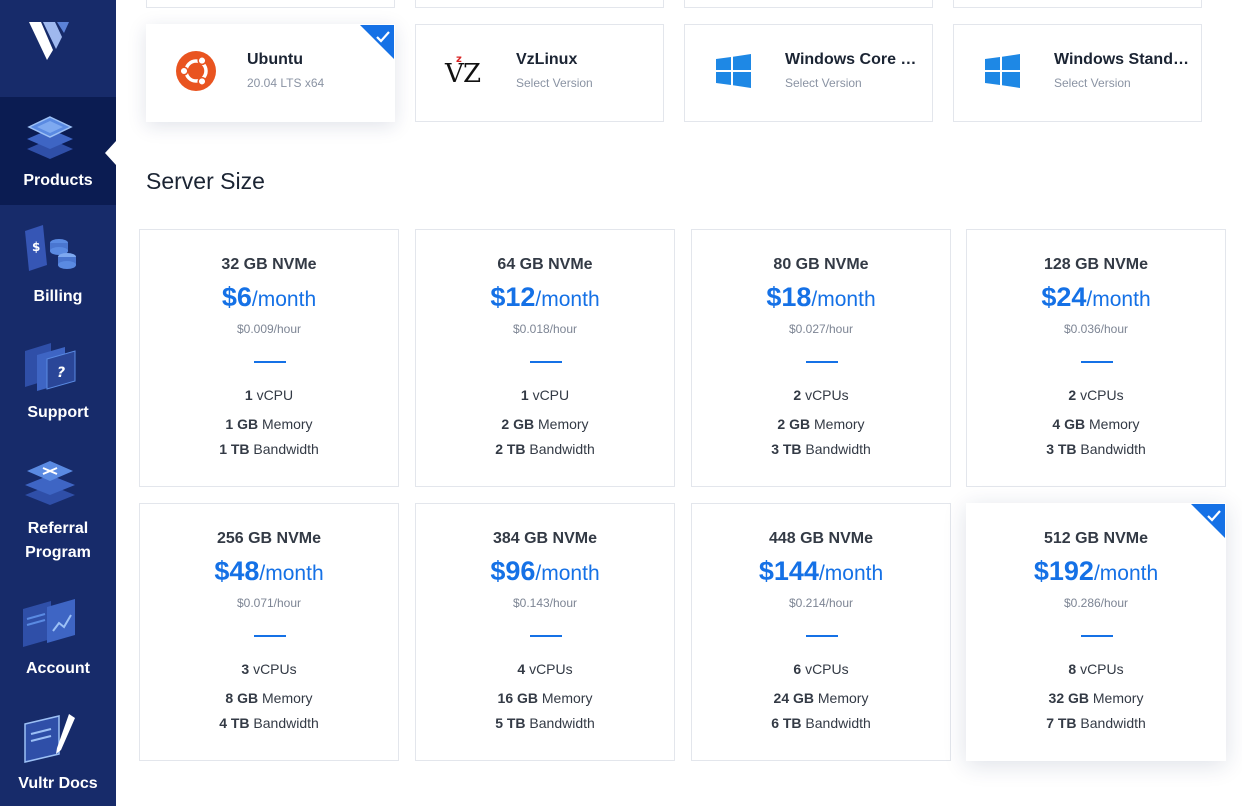  I want to click on os-card-windows-core: Windows Core S… Select Version, so click(808, 73).